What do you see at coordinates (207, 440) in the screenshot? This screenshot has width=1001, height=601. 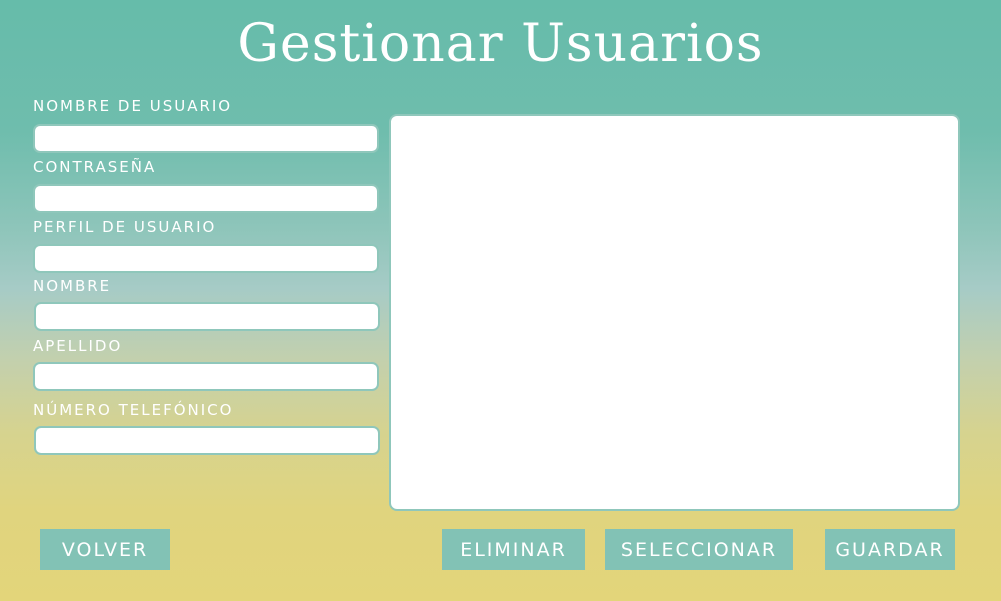 I see `phone-input` at bounding box center [207, 440].